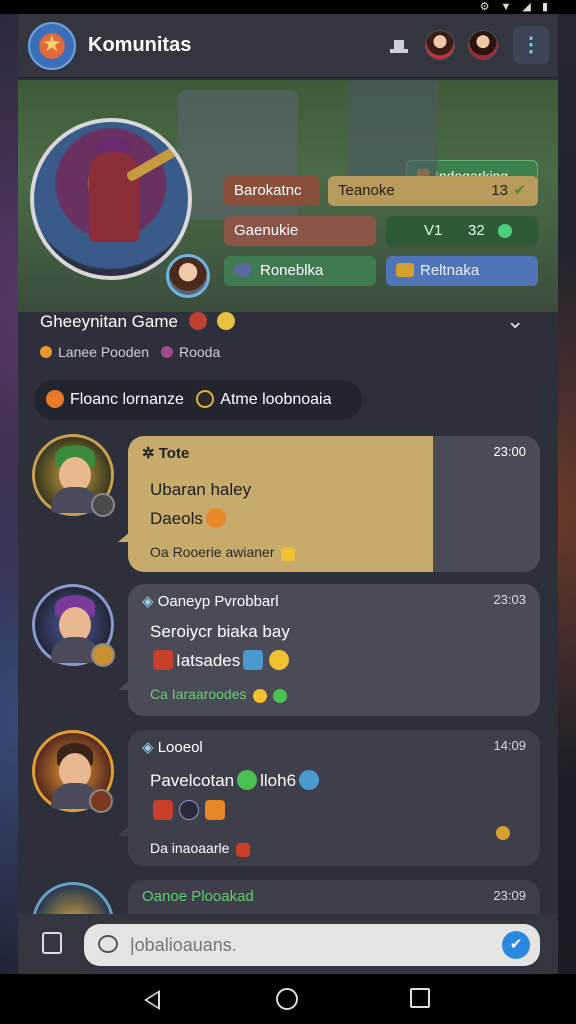 This screenshot has width=576, height=1024. Describe the element at coordinates (280, 696) in the screenshot. I see `leaf-icon` at that location.